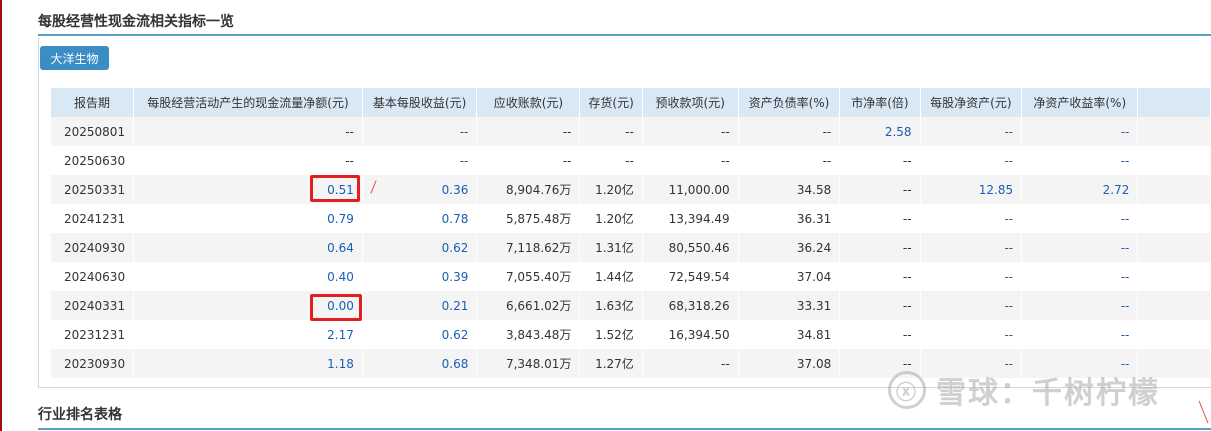  I want to click on table-cell: 33.31, so click(789, 305).